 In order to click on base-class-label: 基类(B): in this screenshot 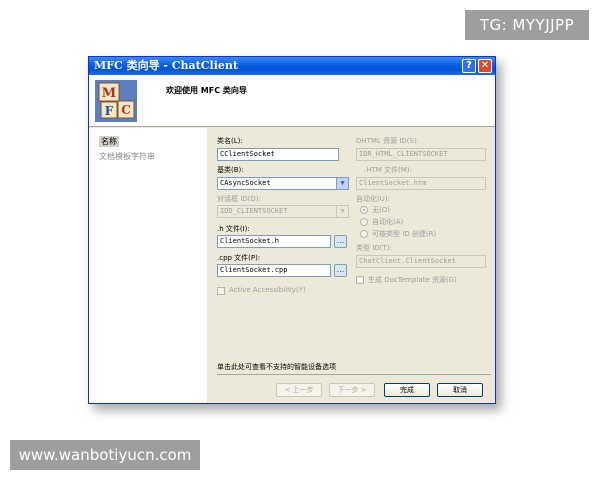, I will do `click(230, 170)`.